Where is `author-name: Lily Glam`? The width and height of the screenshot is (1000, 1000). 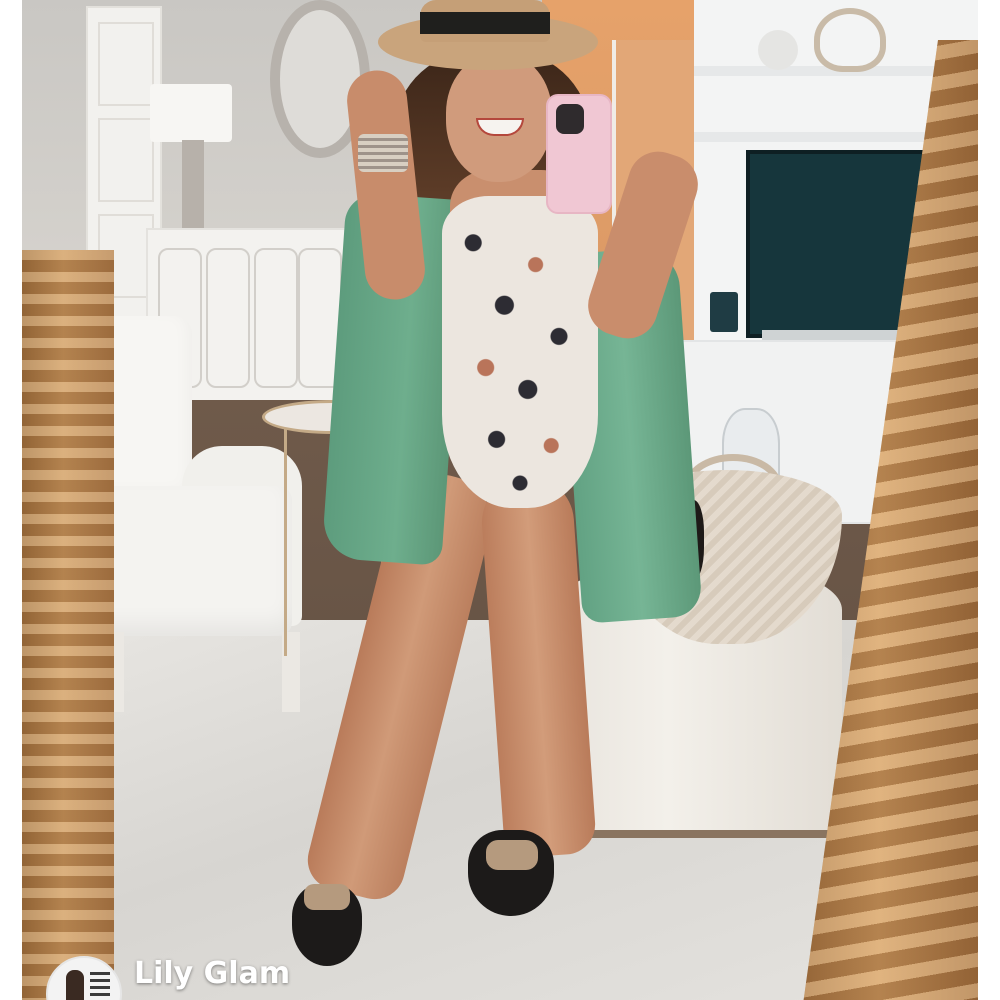 author-name: Lily Glam is located at coordinates (212, 973).